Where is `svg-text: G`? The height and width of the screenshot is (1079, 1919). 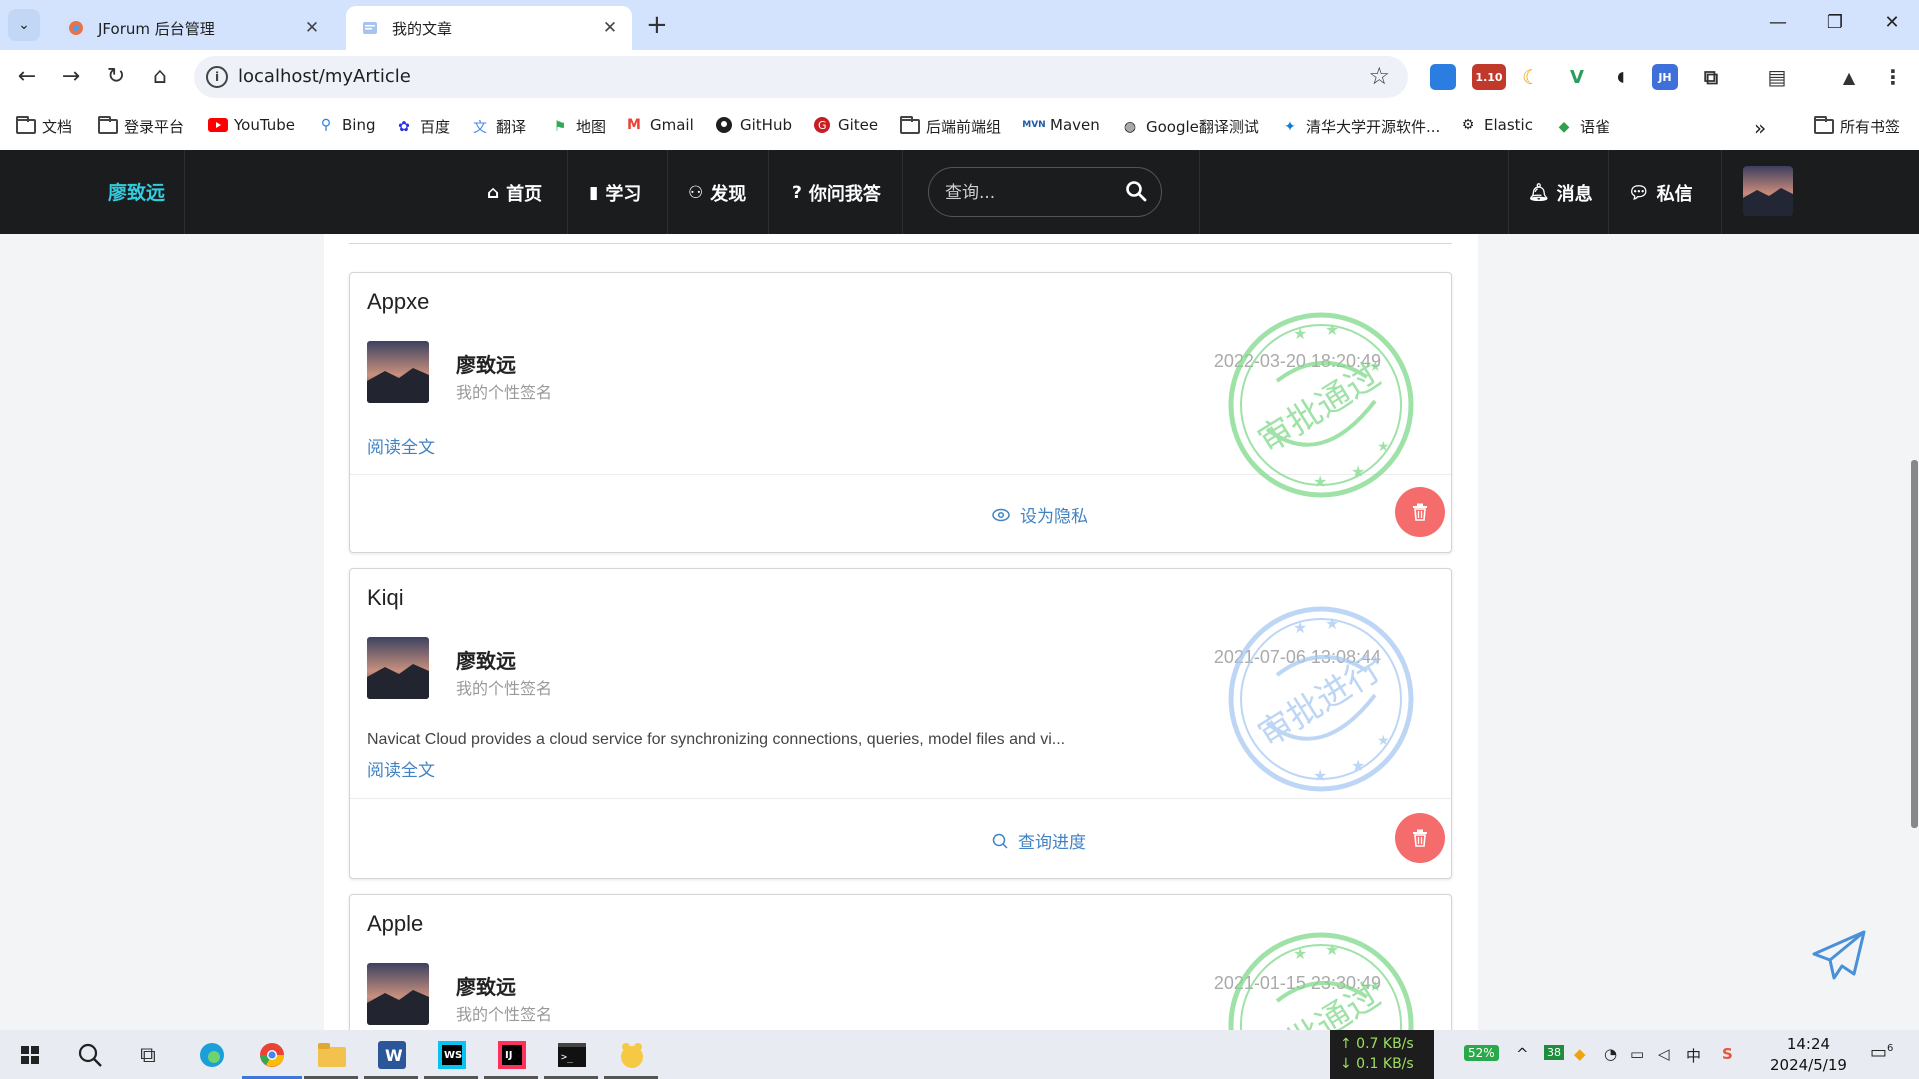 svg-text: G is located at coordinates (822, 125).